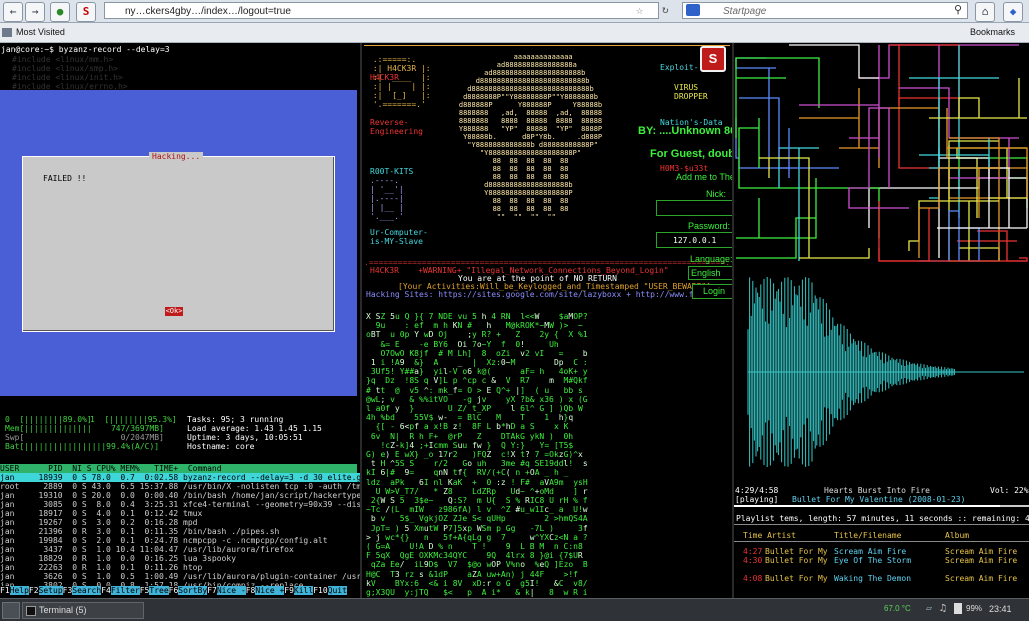 This screenshot has width=1029, height=621. What do you see at coordinates (929, 608) in the screenshot?
I see `network-icon: ▱` at bounding box center [929, 608].